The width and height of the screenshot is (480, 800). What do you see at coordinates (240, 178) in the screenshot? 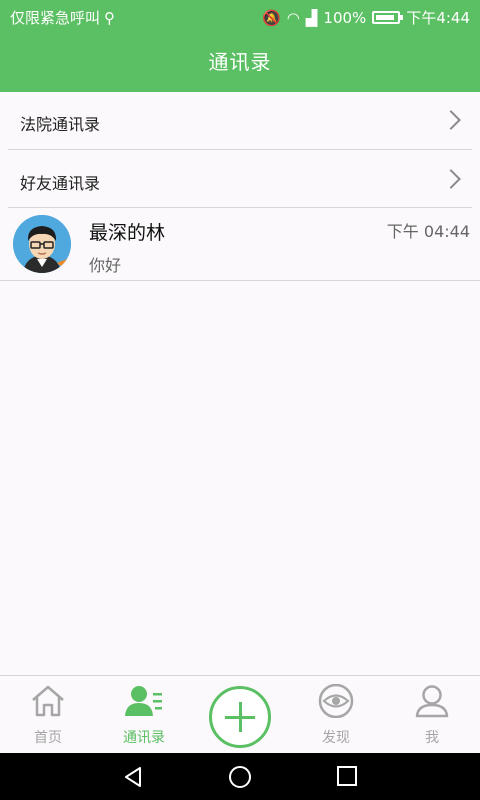
I see `friends-contacts-row: 好友通讯录` at bounding box center [240, 178].